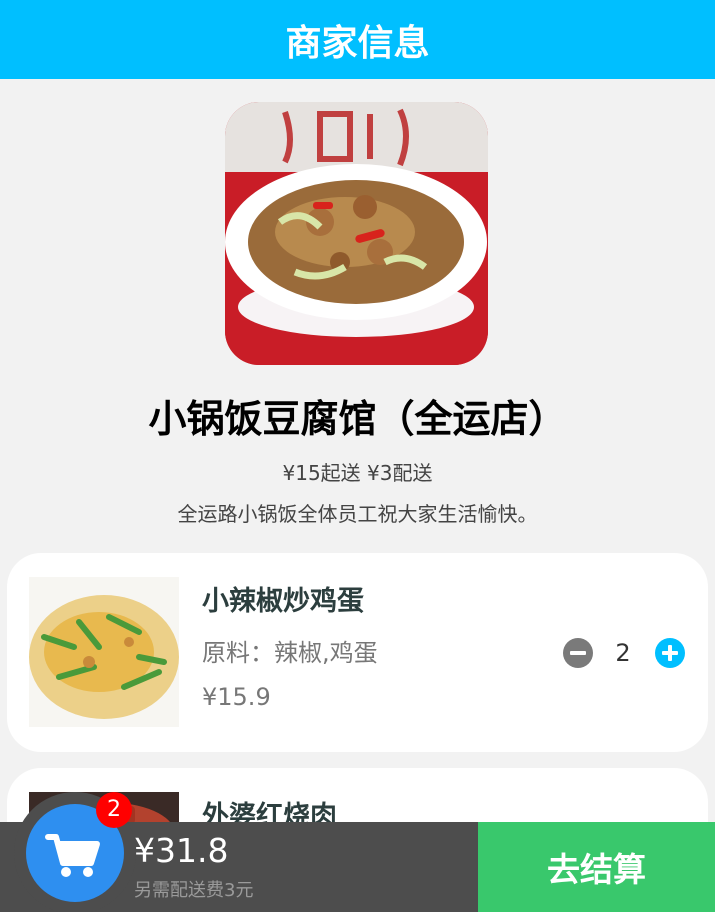  I want to click on dish-name: 小辣椒炒鸡蛋, so click(283, 601).